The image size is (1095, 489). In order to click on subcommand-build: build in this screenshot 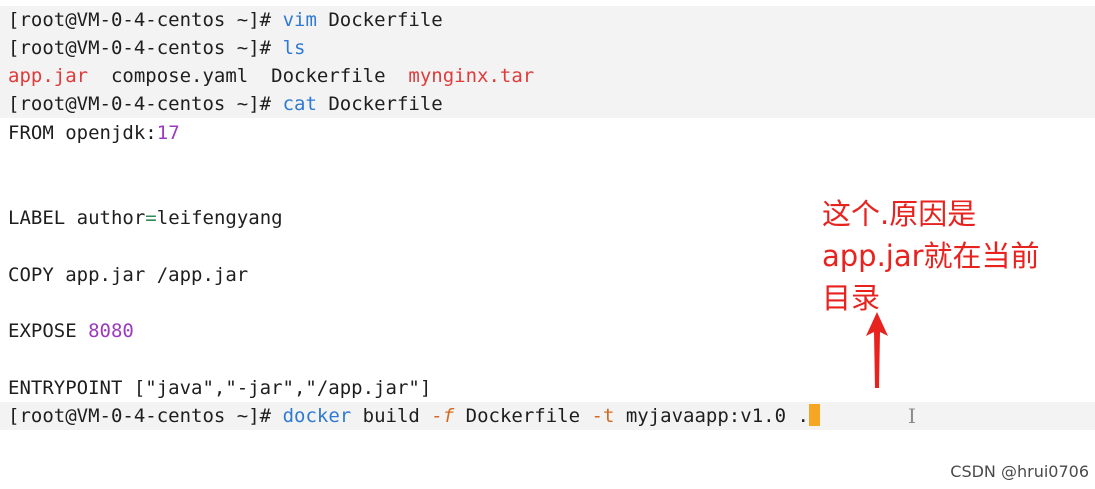, I will do `click(391, 416)`.